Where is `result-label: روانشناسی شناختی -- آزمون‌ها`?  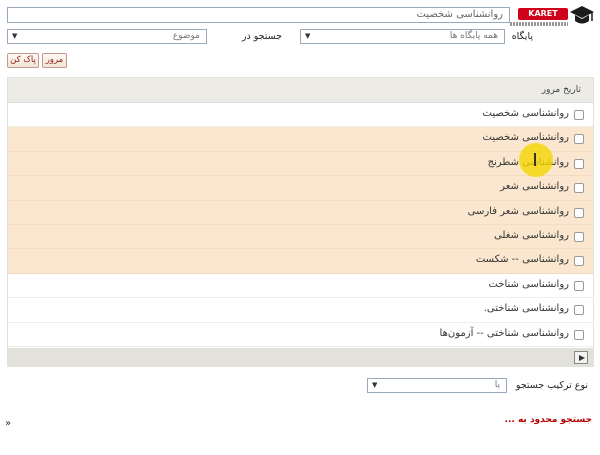
result-label: روانشناسی شناختی -- آزمون‌ها is located at coordinates (504, 333).